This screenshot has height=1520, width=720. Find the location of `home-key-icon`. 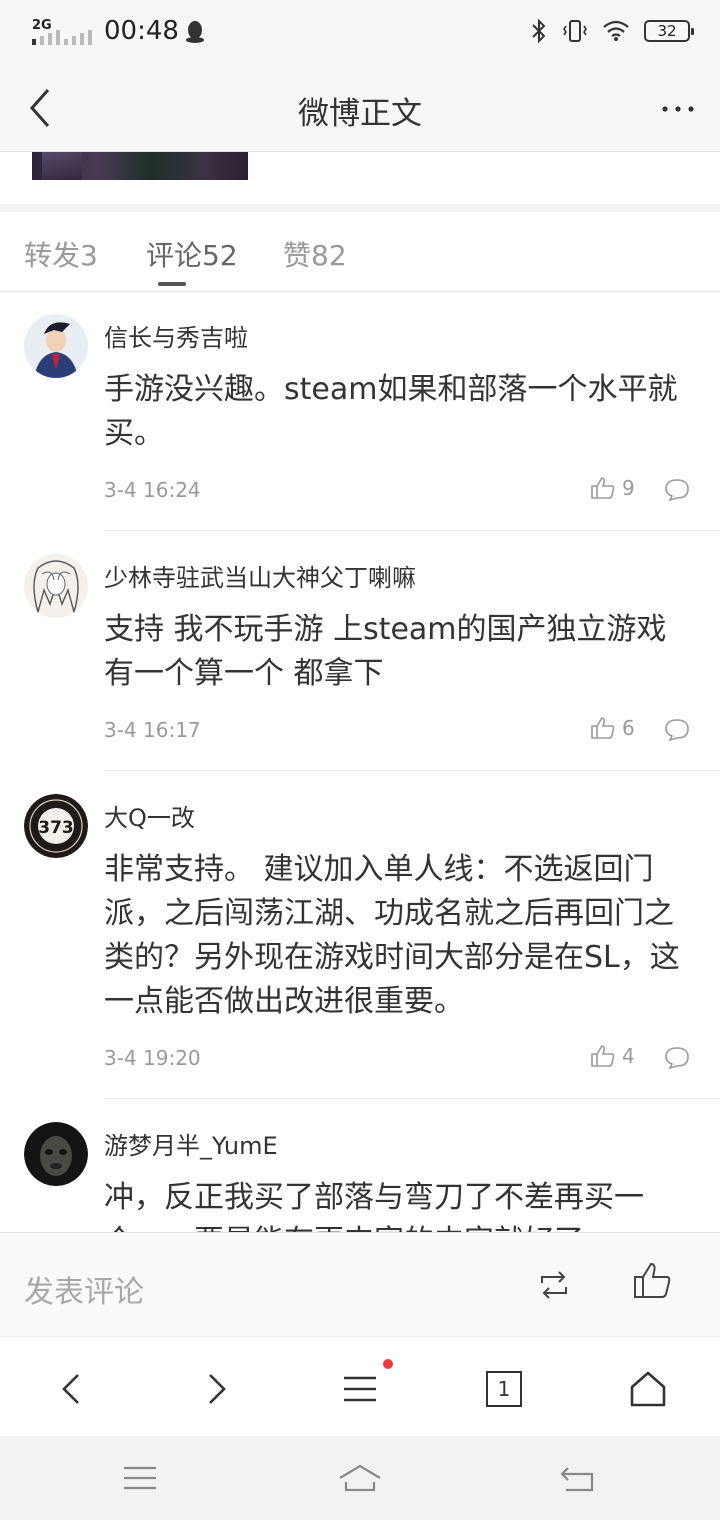

home-key-icon is located at coordinates (360, 1478).